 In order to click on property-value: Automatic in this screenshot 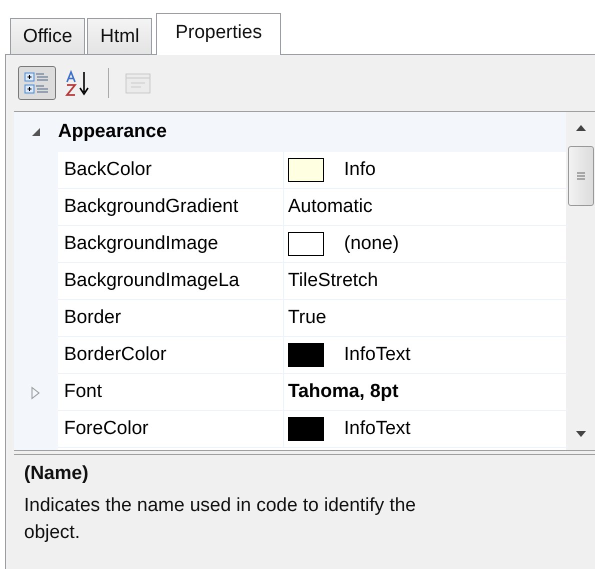, I will do `click(330, 207)`.